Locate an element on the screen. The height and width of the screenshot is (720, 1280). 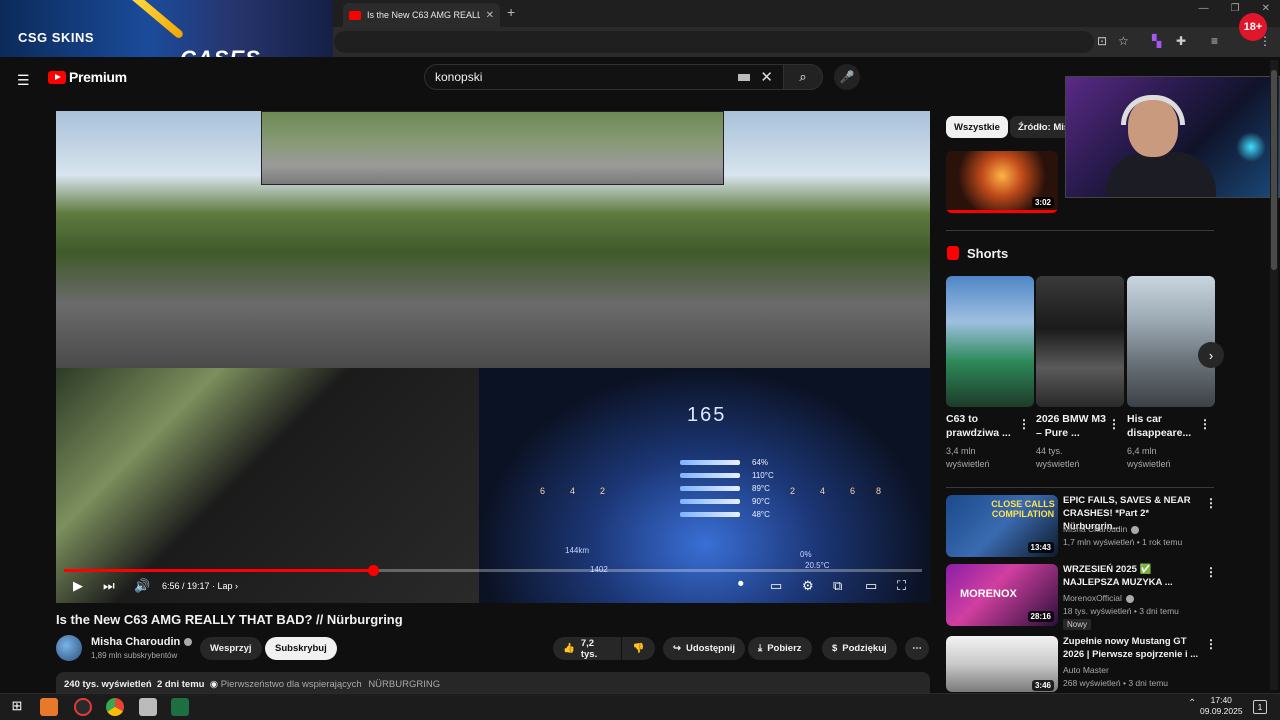
more-actions-button: ⋯ is located at coordinates (917, 648).